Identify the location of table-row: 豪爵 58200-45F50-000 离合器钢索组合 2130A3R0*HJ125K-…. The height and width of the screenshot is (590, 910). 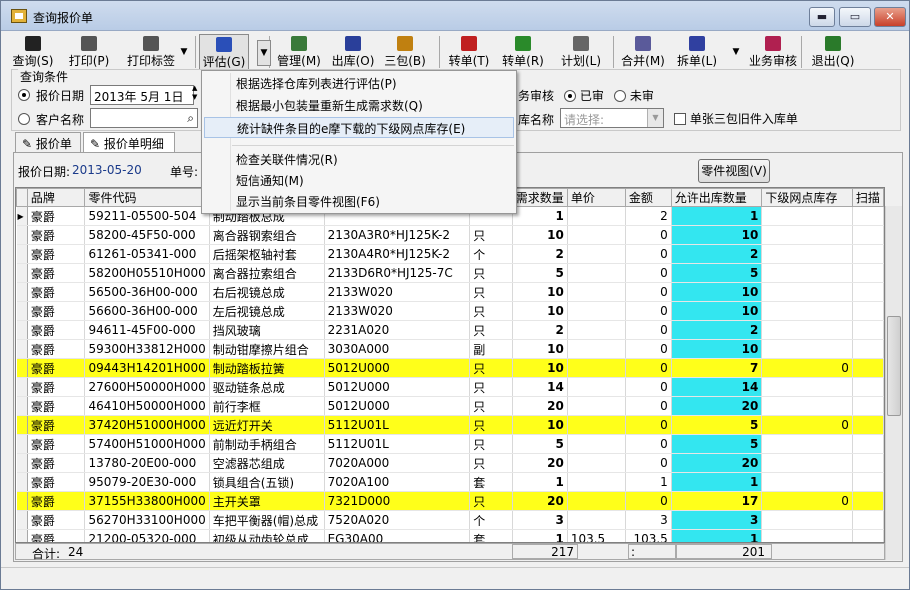
(450, 235).